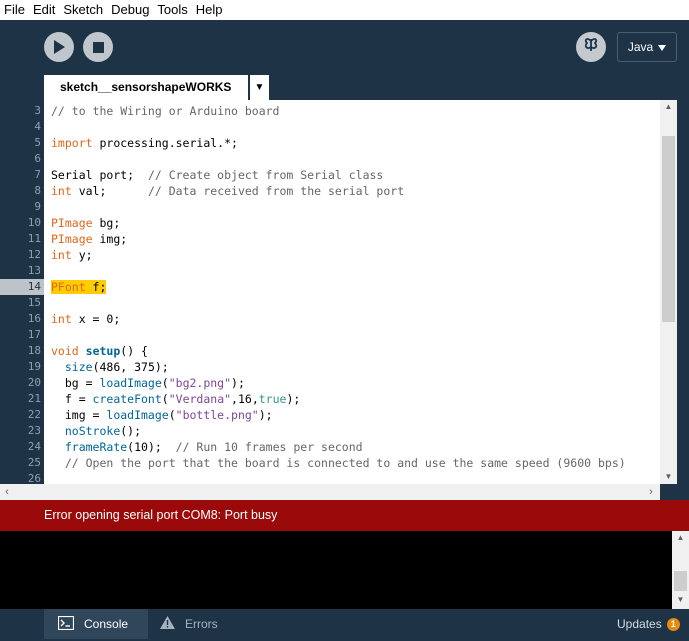 The height and width of the screenshot is (641, 689). Describe the element at coordinates (20, 271) in the screenshot. I see `line-number: 13` at that location.